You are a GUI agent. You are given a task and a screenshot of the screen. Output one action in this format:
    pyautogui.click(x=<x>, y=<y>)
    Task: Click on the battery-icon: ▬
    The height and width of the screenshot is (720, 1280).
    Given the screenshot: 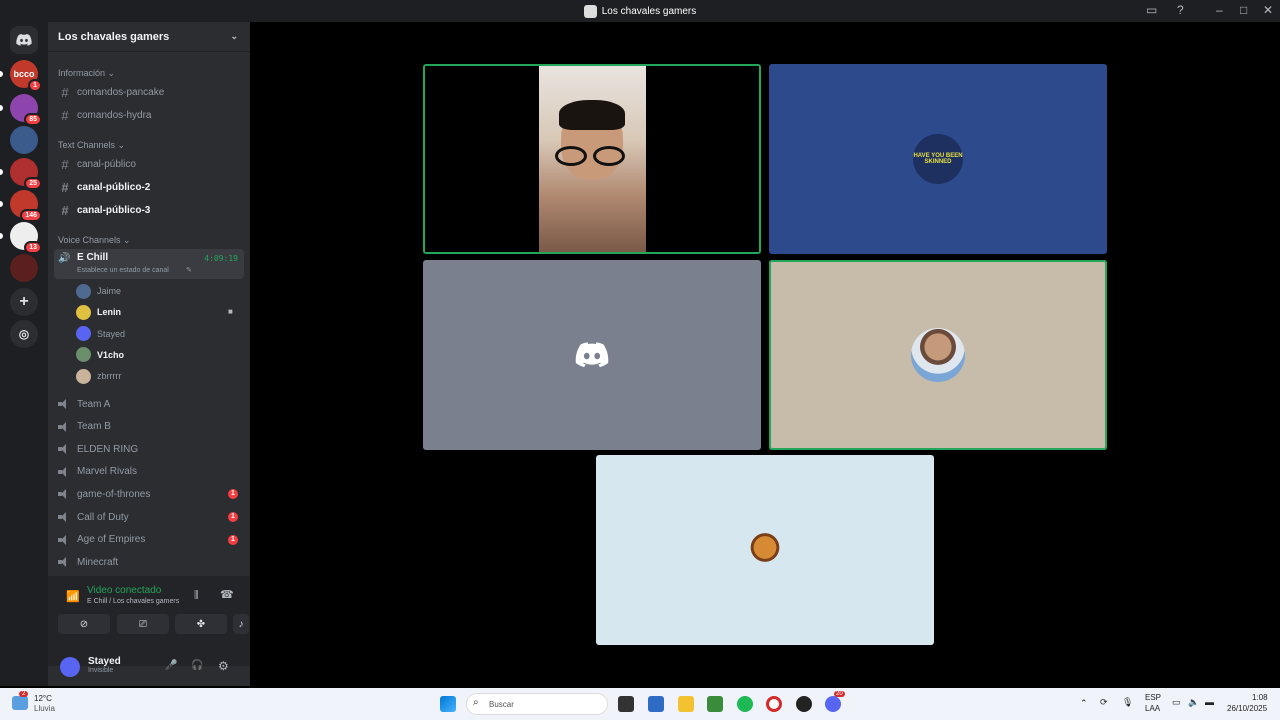 What is the action you would take?
    pyautogui.click(x=1209, y=702)
    